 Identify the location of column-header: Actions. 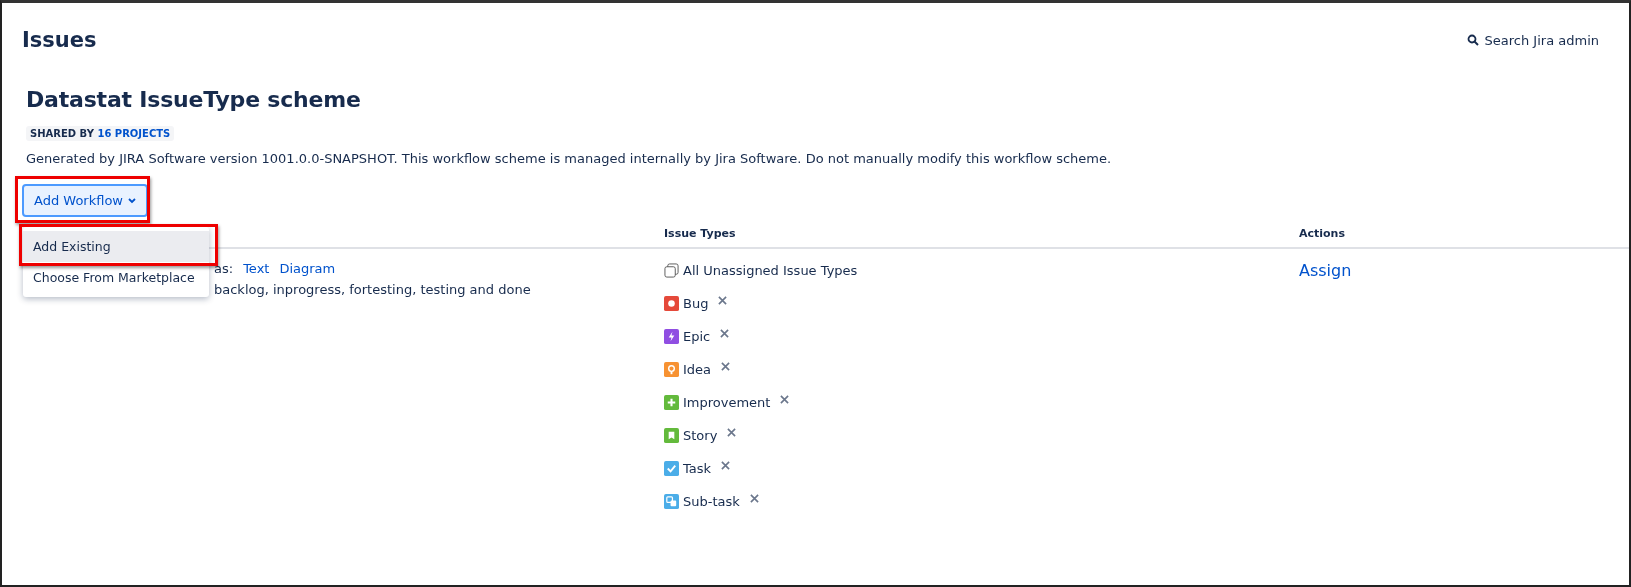
(1322, 233).